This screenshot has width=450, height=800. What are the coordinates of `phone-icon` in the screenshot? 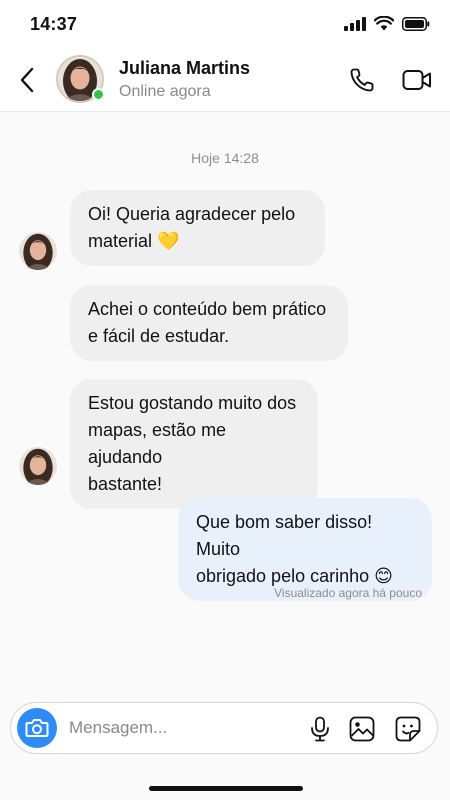 It's located at (362, 80).